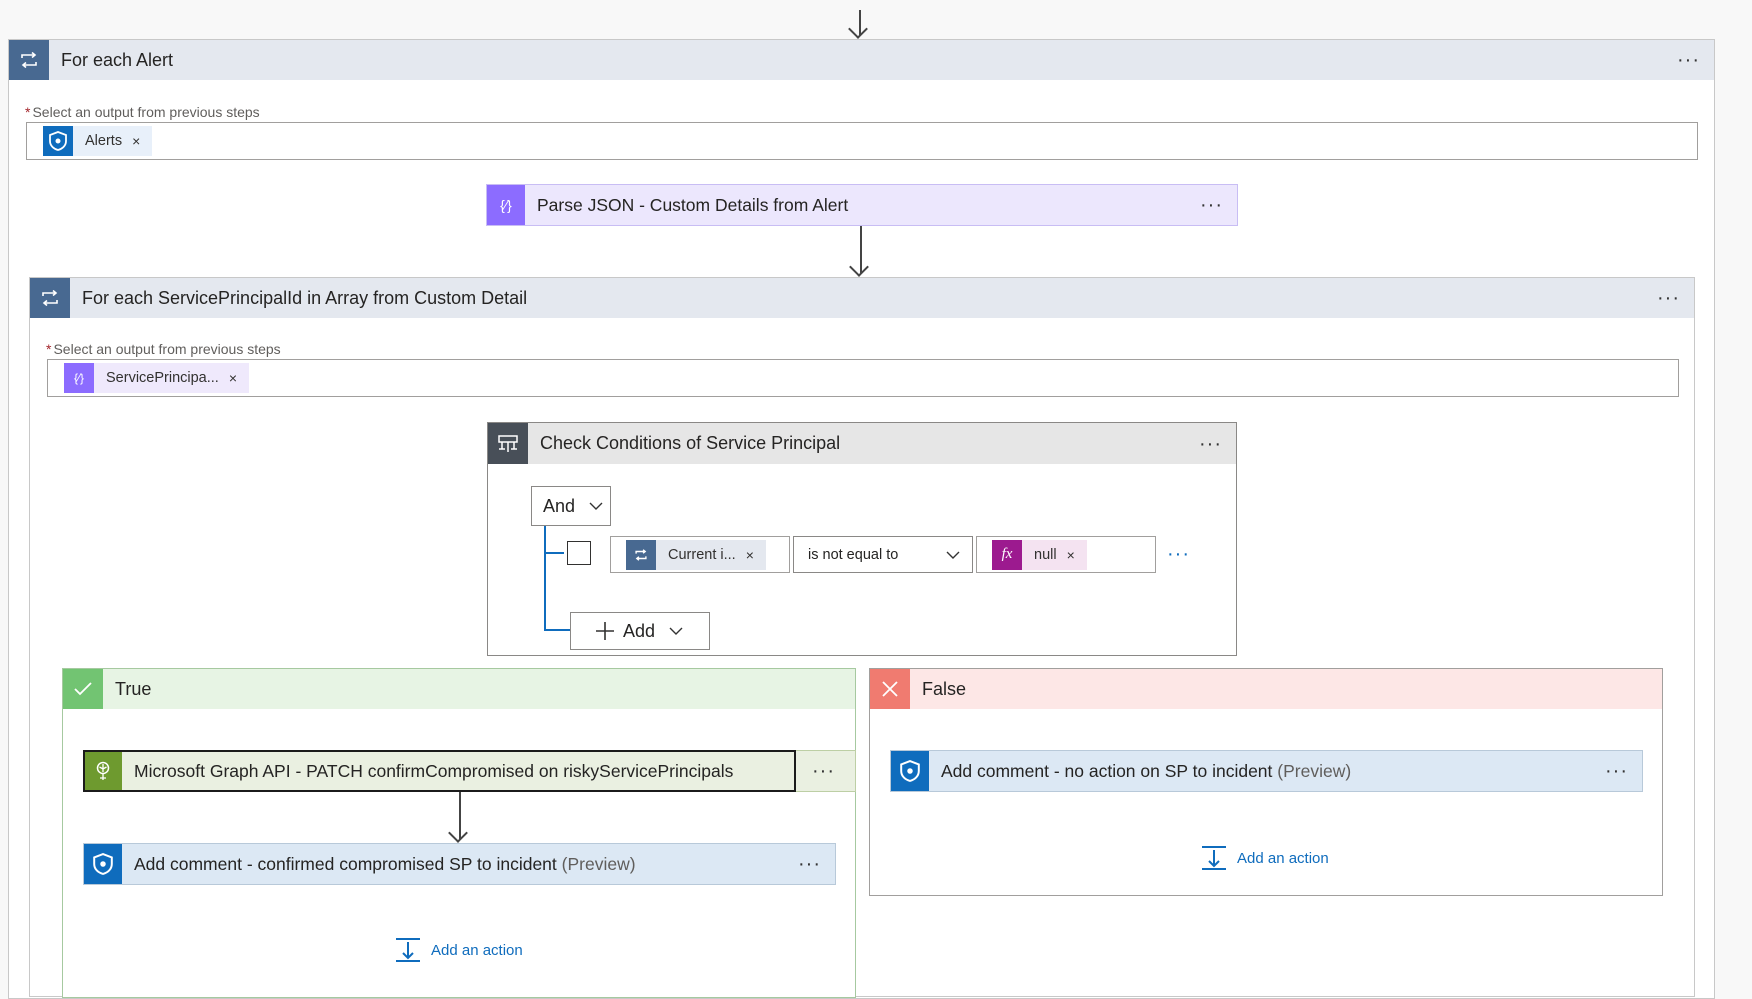 This screenshot has width=1752, height=999. Describe the element at coordinates (545, 578) in the screenshot. I see `tree-connector` at that location.